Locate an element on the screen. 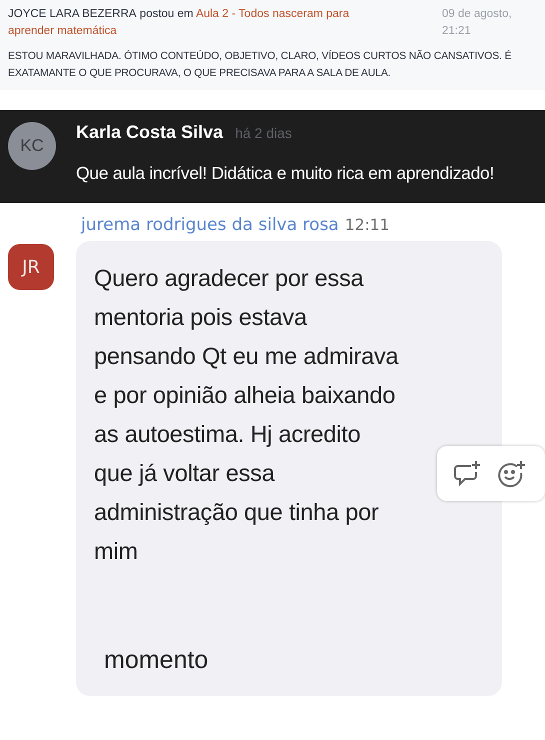  comment-text: Que aula incrível! Didática e muito rica em aprendizado! is located at coordinates (285, 173).